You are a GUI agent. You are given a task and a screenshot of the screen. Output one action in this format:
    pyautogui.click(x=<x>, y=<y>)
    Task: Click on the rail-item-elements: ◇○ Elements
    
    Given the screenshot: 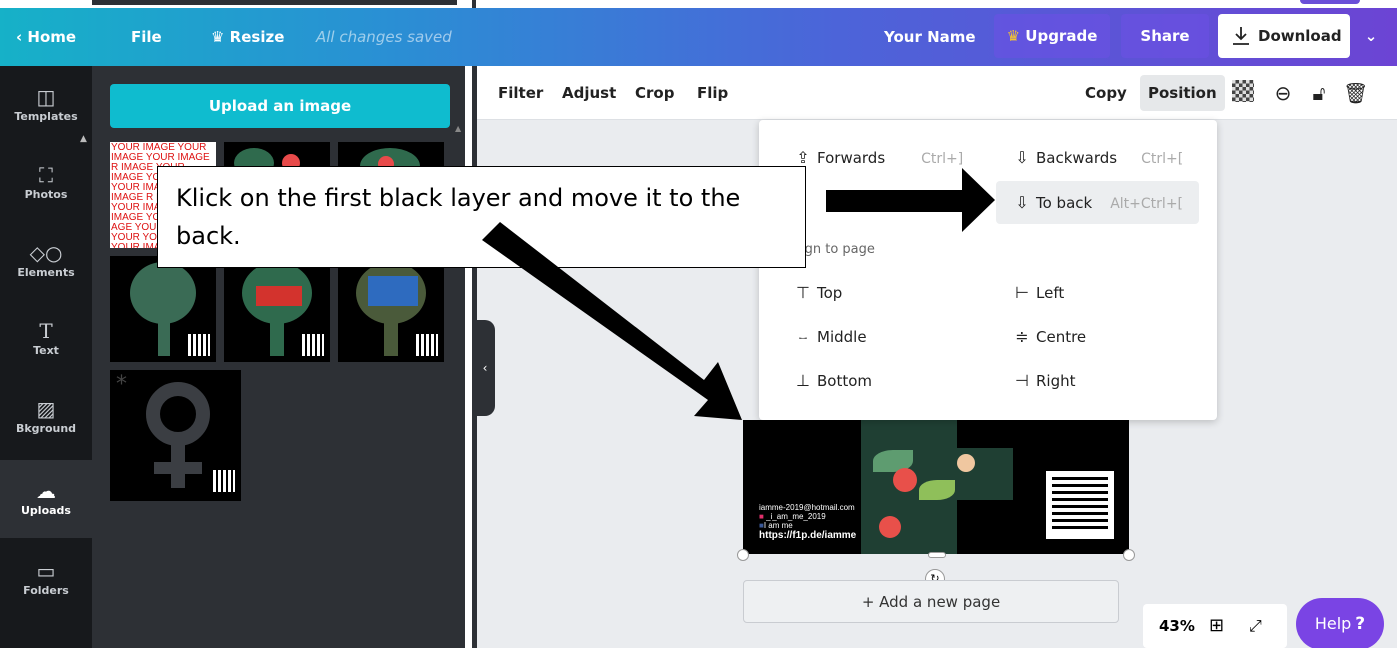 What is the action you would take?
    pyautogui.click(x=46, y=261)
    